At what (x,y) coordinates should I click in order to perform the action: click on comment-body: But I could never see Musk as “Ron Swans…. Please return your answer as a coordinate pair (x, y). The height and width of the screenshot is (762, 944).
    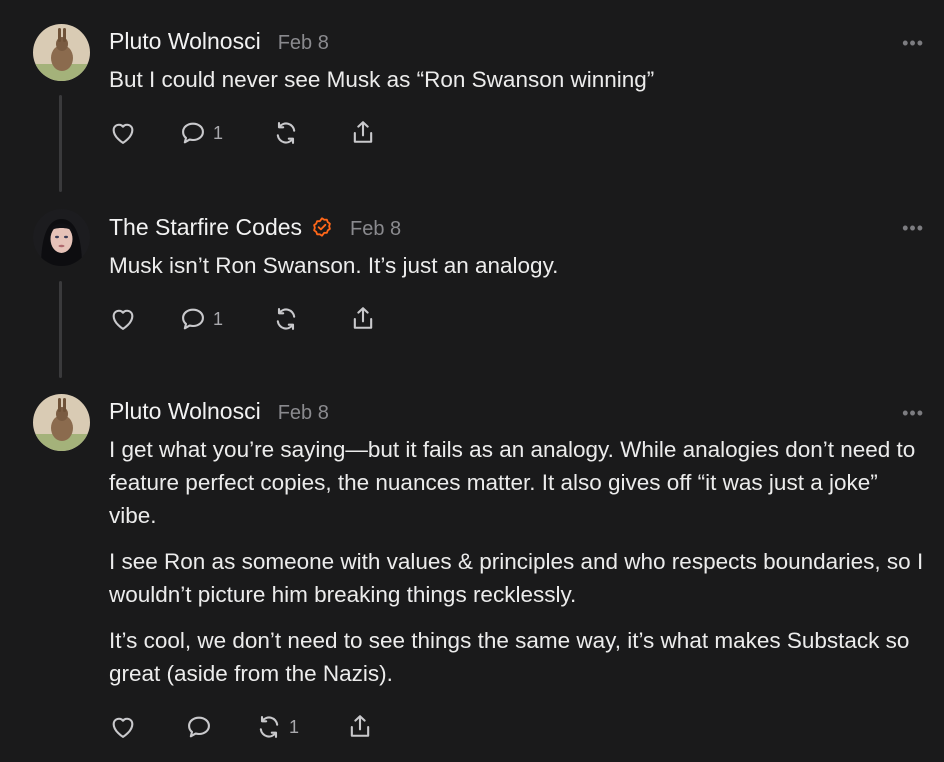
    Looking at the image, I should click on (516, 86).